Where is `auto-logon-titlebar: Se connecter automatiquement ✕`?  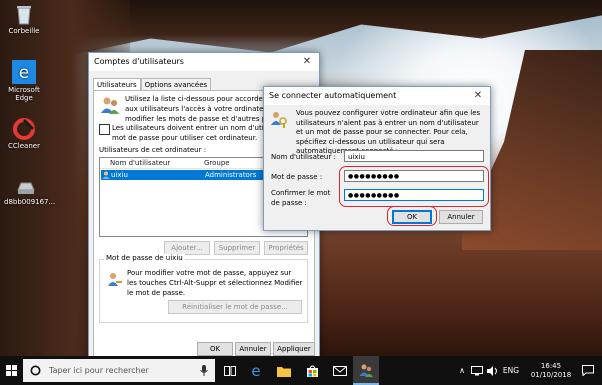
auto-logon-titlebar: Se connecter automatiquement ✕ is located at coordinates (377, 96).